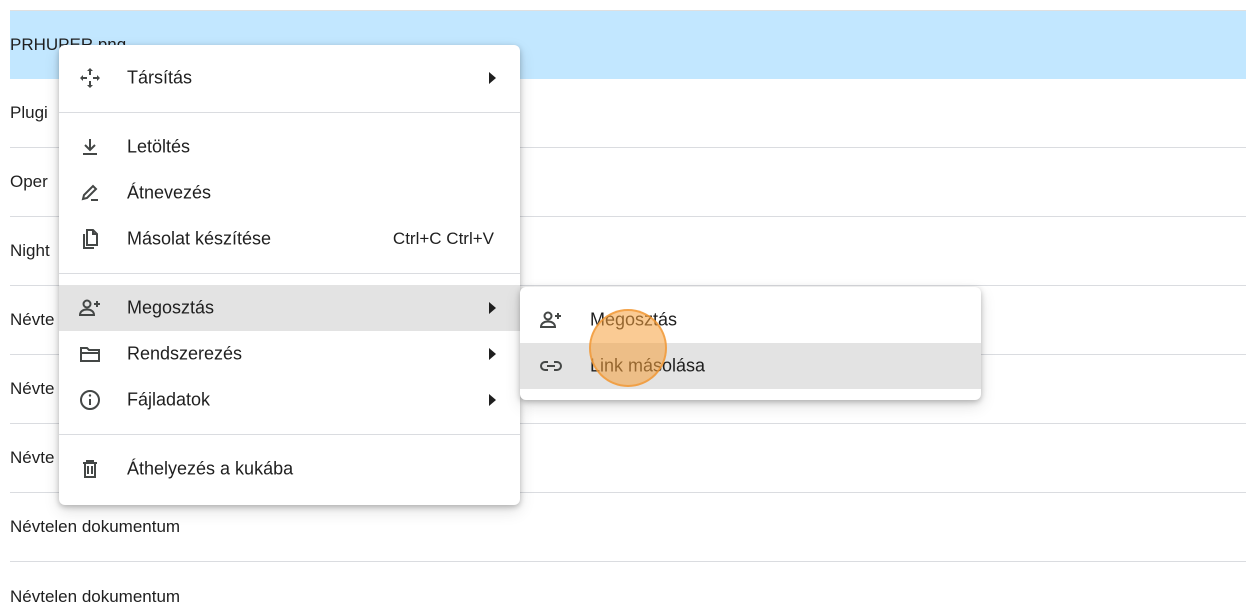  I want to click on share-submenu: Megosztás Link másolása, so click(750, 343).